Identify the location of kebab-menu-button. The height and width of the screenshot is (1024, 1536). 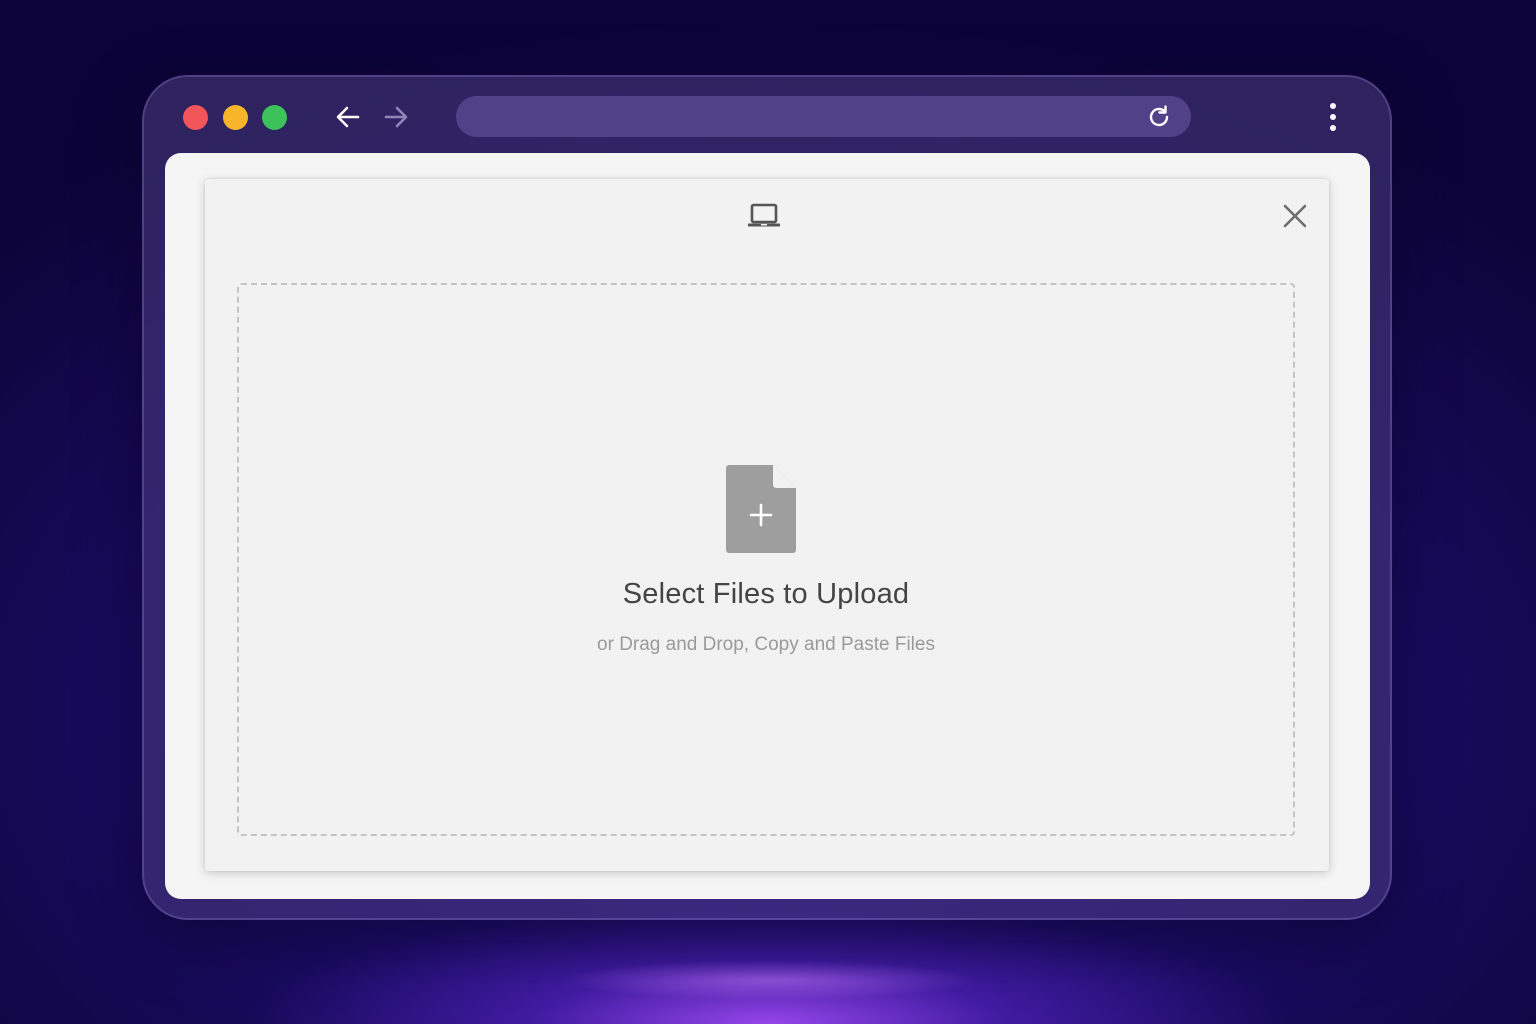
(1333, 117).